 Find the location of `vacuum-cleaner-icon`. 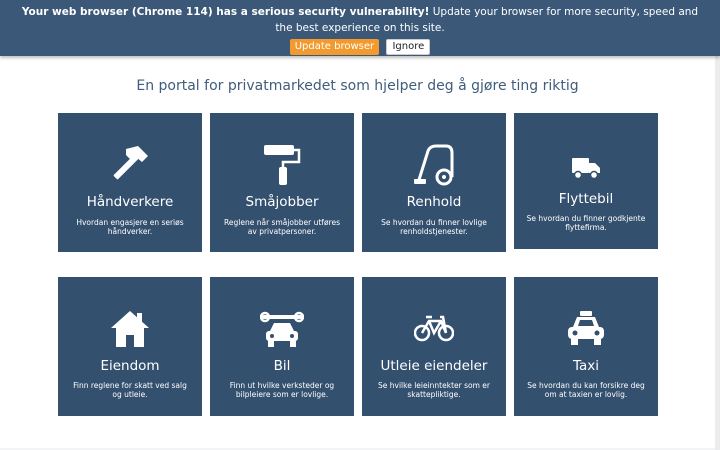

vacuum-cleaner-icon is located at coordinates (434, 165).